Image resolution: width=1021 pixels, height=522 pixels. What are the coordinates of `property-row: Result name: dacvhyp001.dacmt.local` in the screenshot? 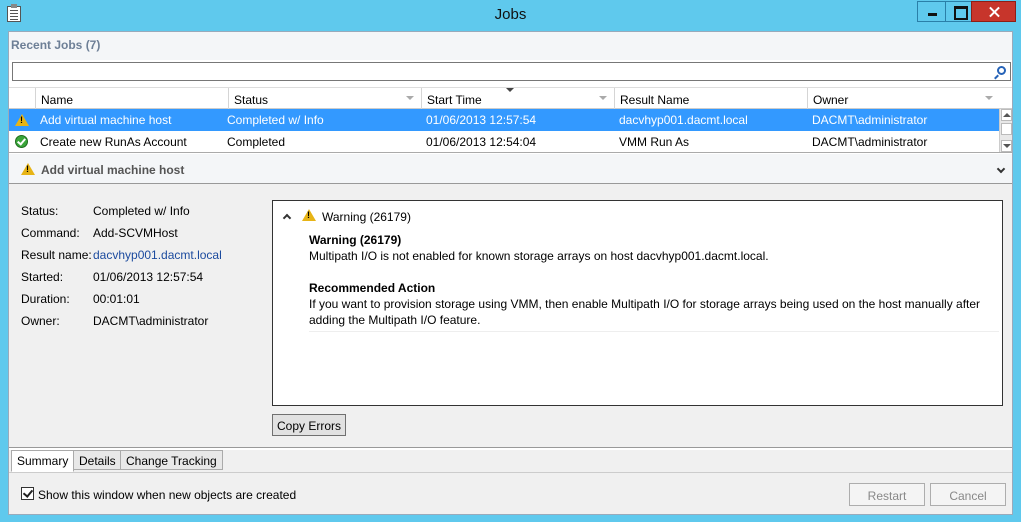 It's located at (151, 257).